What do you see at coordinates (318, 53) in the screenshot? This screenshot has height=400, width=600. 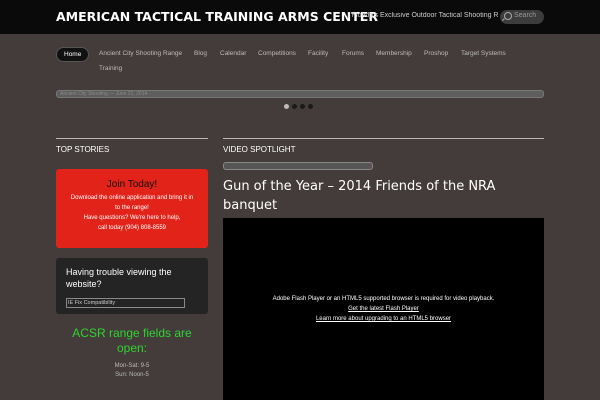 I see `nav-facility: Facility` at bounding box center [318, 53].